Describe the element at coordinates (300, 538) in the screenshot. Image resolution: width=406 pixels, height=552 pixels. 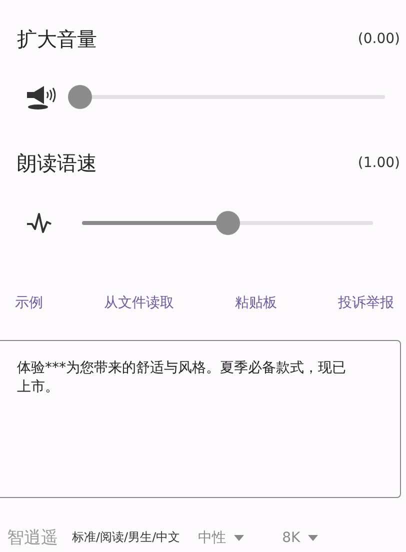
I see `dropdown: 8K` at that location.